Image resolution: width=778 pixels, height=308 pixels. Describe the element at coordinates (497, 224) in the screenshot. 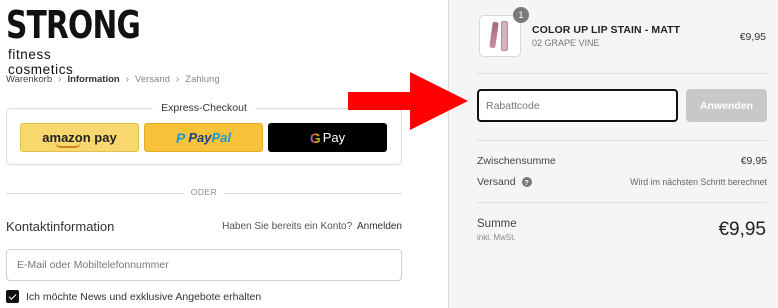

I see `total-label: Summe` at that location.